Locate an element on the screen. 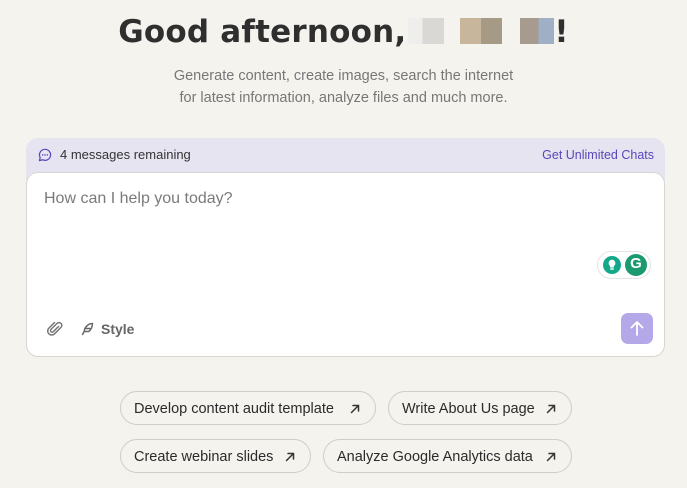  suggestion-label: Analyze Google Analytics data is located at coordinates (435, 457).